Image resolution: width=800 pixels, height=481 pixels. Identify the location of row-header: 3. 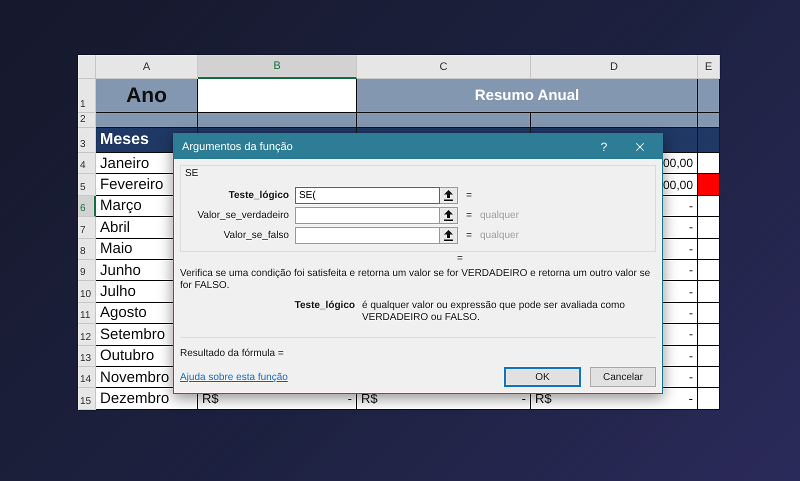
(87, 140).